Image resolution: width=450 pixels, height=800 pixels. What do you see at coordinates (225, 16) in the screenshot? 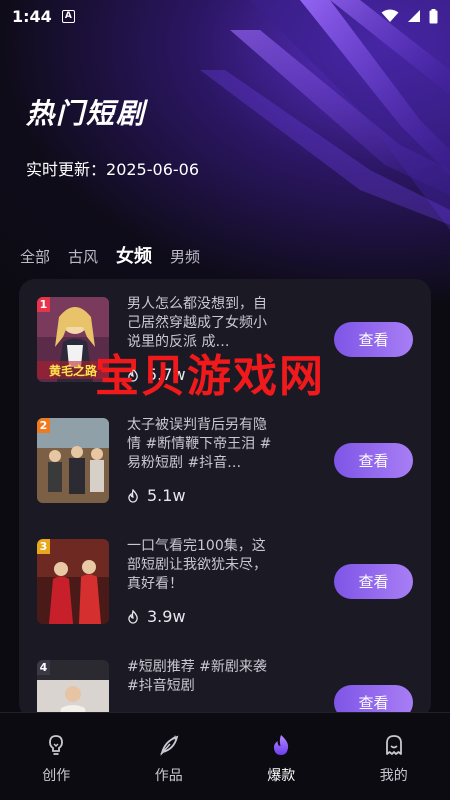
I see `status-bar: 1:44 A` at bounding box center [225, 16].